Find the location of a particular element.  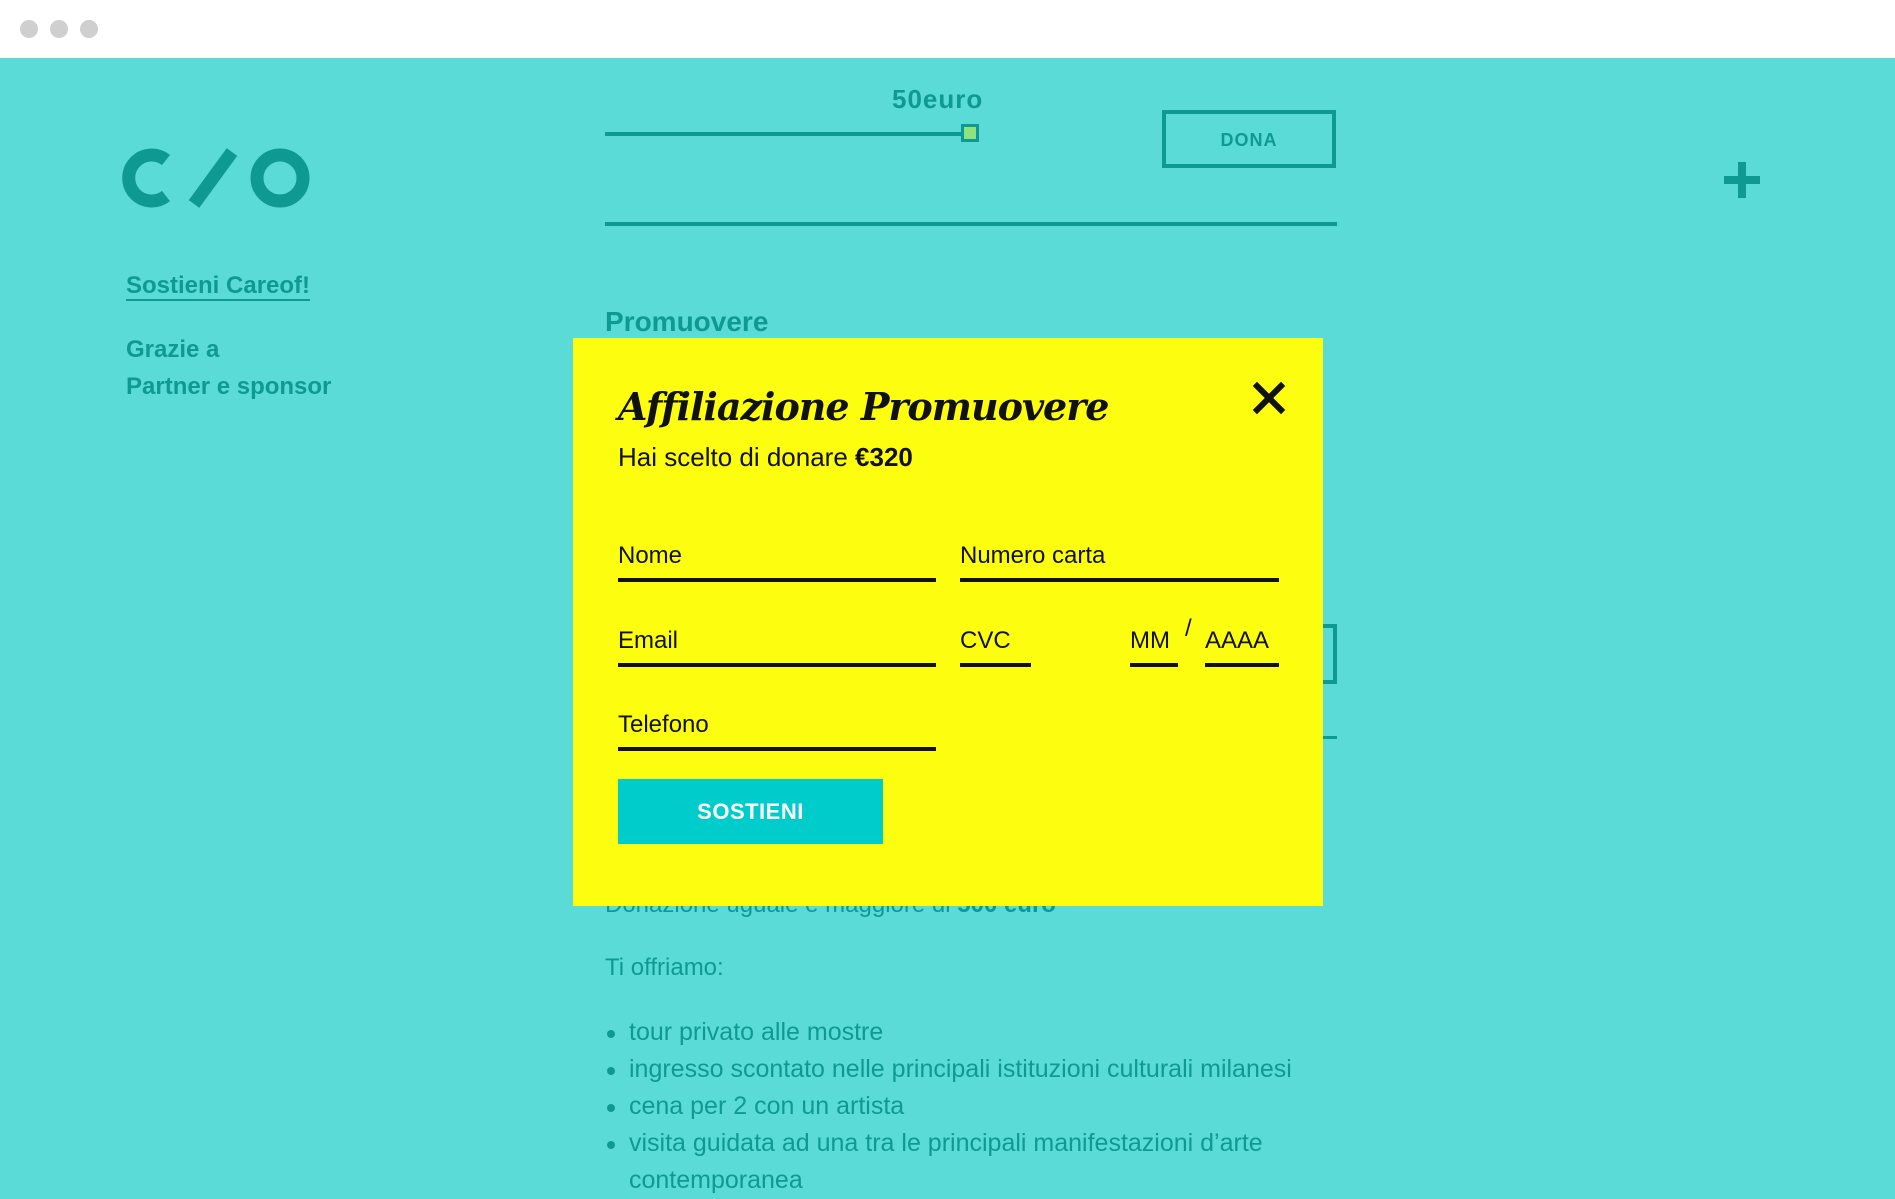

email-input is located at coordinates (777, 641).